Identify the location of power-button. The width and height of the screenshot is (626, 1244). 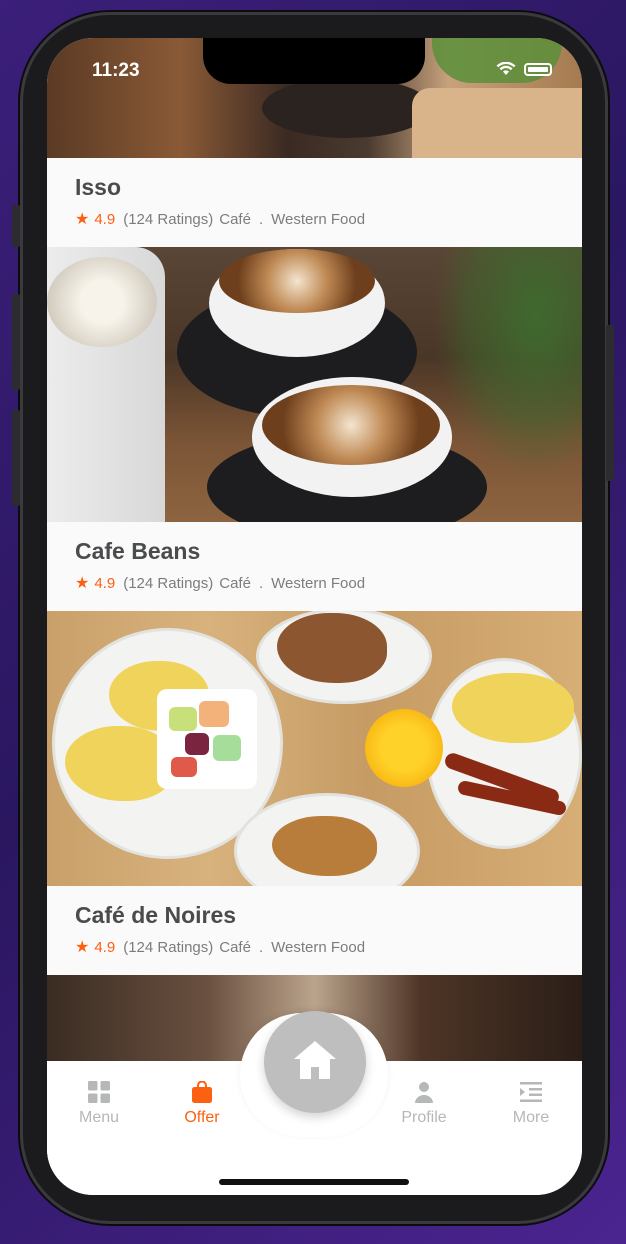
(610, 403).